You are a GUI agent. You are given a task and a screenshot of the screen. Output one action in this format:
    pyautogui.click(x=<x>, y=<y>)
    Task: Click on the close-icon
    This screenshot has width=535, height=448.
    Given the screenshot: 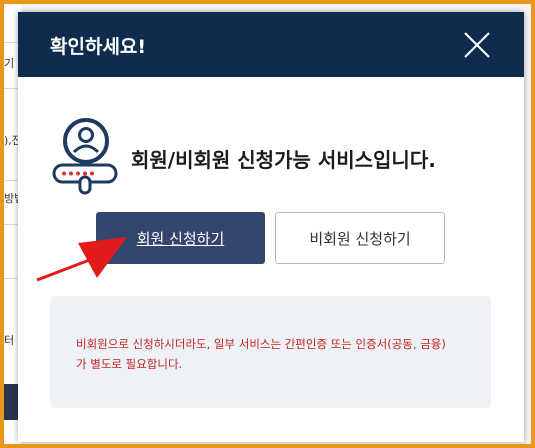 What is the action you would take?
    pyautogui.click(x=477, y=45)
    